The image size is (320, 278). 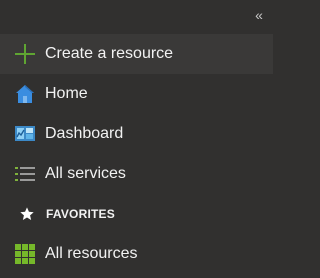 I want to click on sidebar-item-label: Create a resource, so click(x=109, y=53).